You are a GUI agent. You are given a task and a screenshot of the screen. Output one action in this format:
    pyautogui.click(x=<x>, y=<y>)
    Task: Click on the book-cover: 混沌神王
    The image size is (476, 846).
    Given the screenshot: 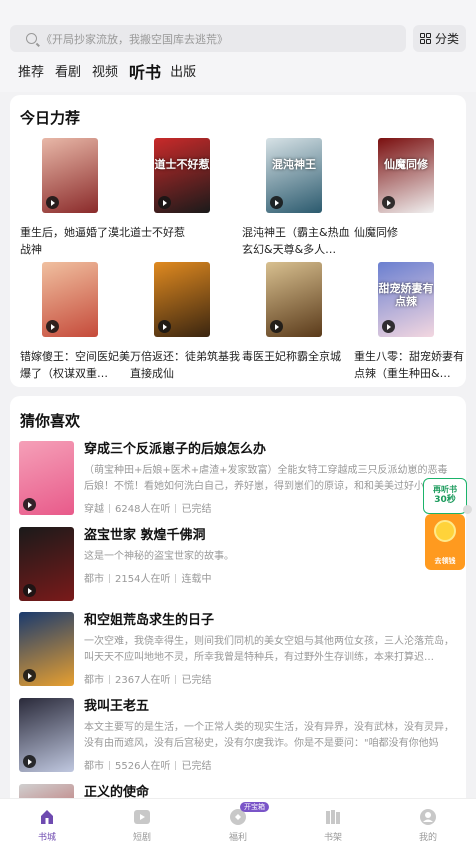 What is the action you would take?
    pyautogui.click(x=294, y=175)
    